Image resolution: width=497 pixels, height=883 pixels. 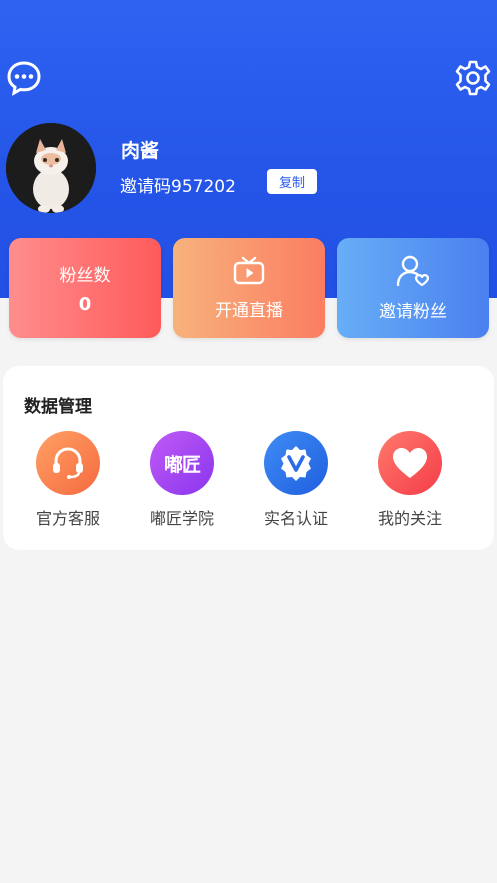 What do you see at coordinates (85, 304) in the screenshot?
I see `fans-count: 0` at bounding box center [85, 304].